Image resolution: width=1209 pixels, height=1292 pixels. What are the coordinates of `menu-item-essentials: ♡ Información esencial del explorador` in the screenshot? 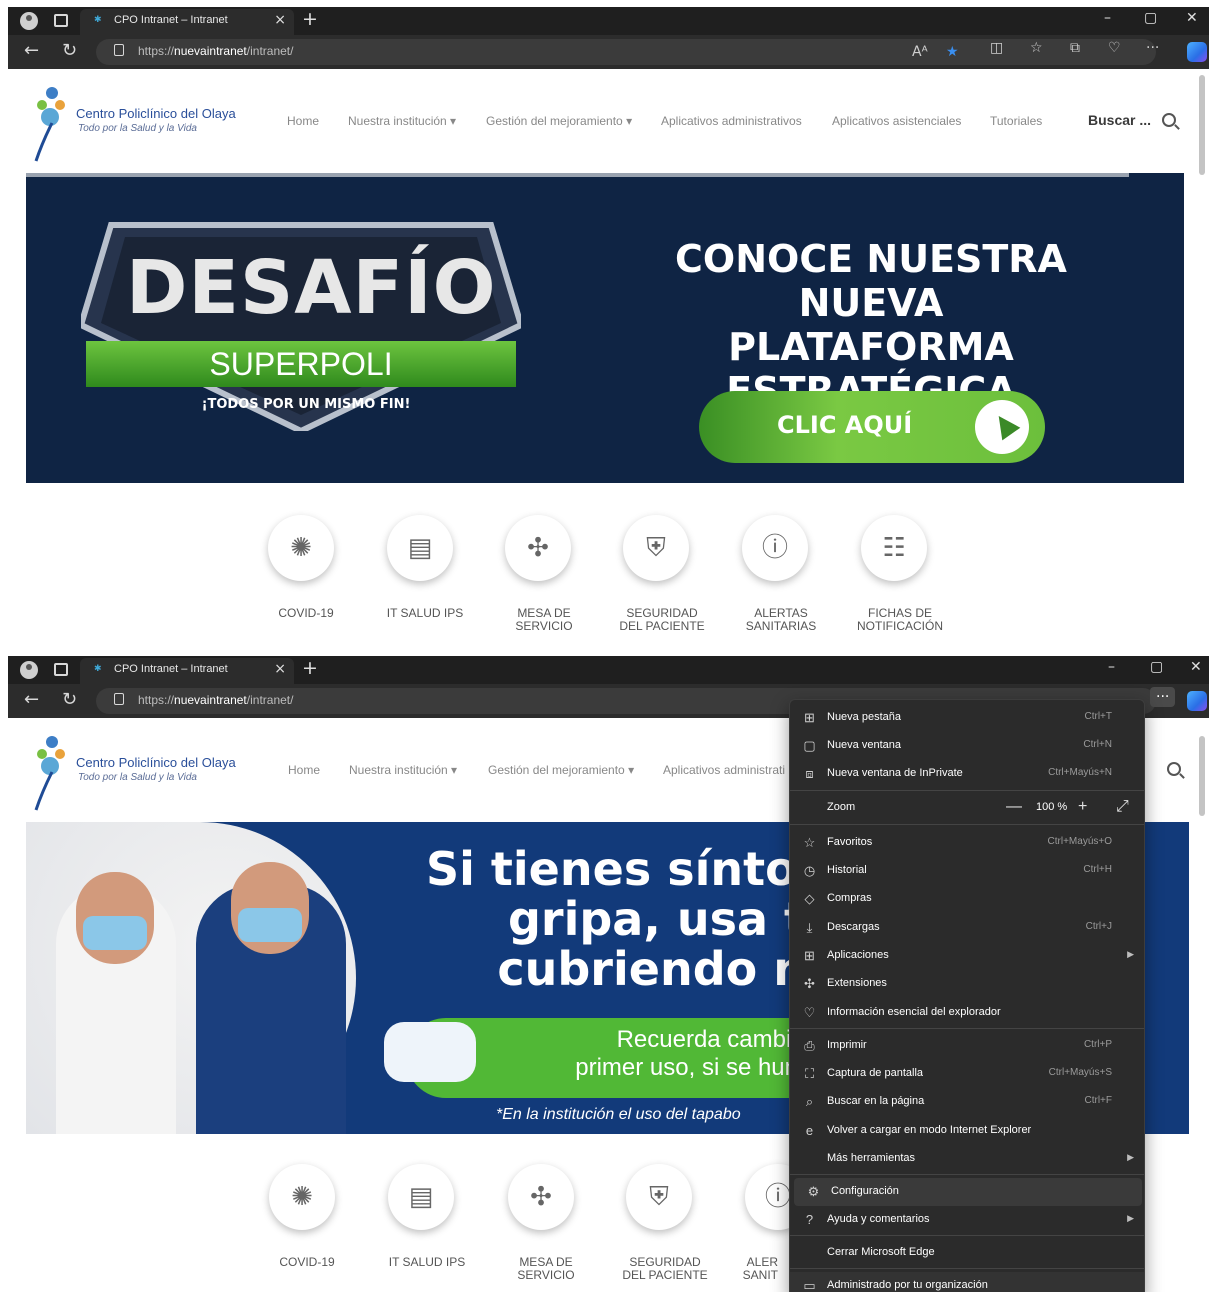 It's located at (967, 1013).